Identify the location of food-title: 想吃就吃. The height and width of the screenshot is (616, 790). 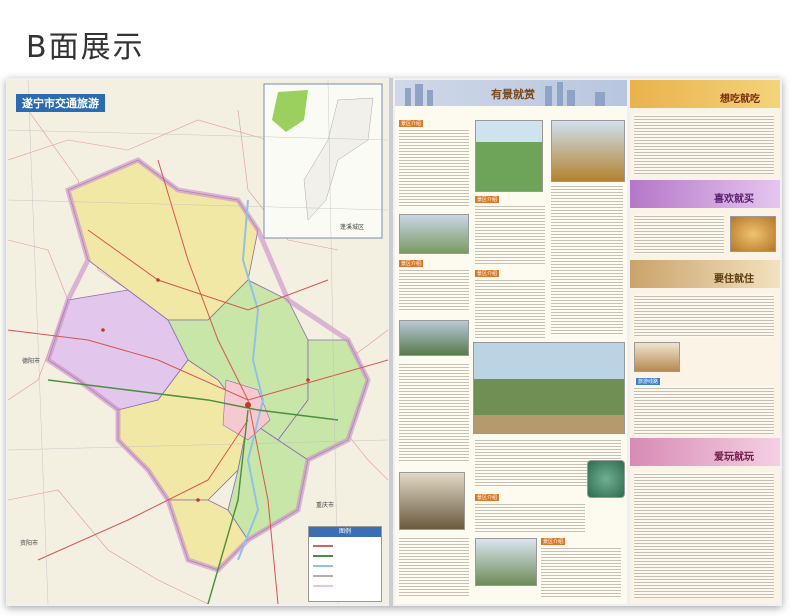
(740, 99).